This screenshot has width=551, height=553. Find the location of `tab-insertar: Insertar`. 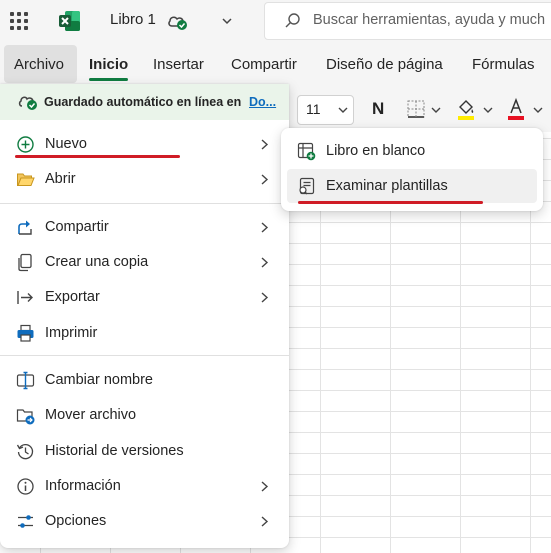

tab-insertar: Insertar is located at coordinates (178, 64).